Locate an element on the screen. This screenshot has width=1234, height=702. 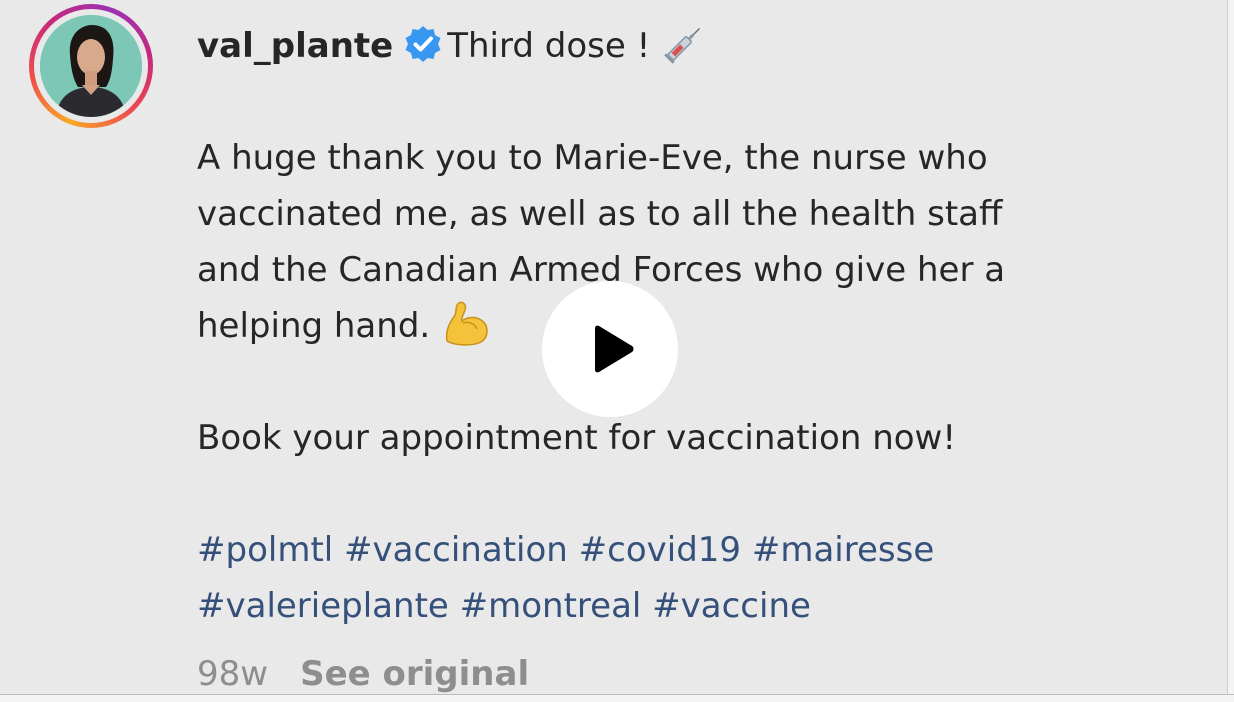
story-ring is located at coordinates (91, 66).